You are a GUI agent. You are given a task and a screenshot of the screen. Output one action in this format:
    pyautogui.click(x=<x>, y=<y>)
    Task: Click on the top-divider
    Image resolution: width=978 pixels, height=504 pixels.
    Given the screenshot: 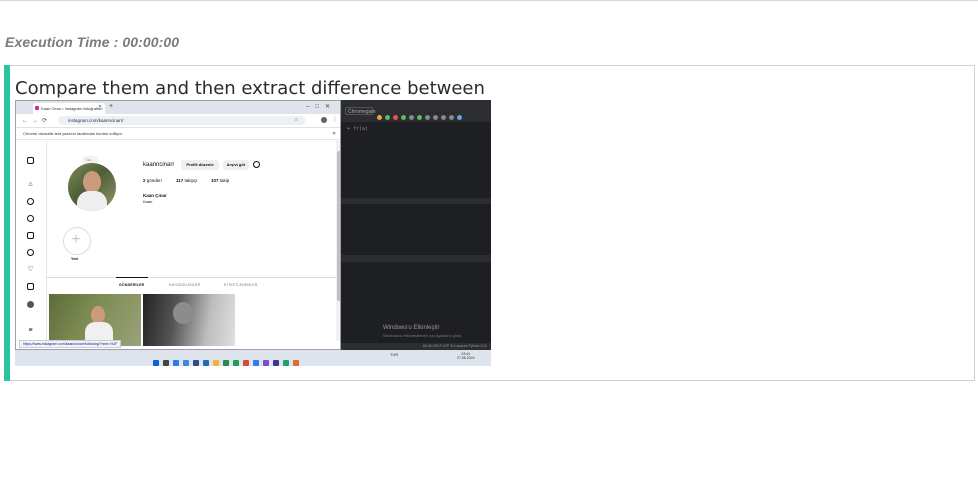 What is the action you would take?
    pyautogui.click(x=489, y=0)
    